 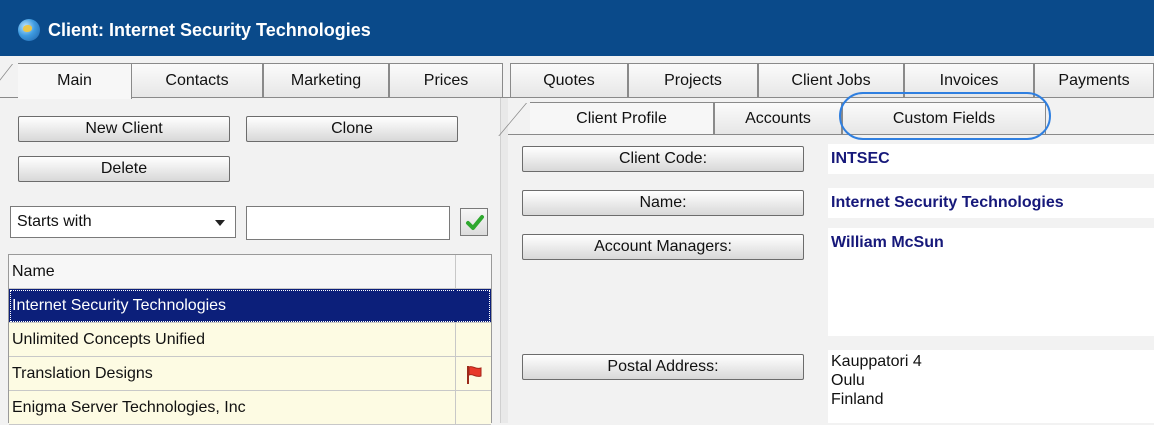 What do you see at coordinates (326, 80) in the screenshot?
I see `tab-marketing: Marketing` at bounding box center [326, 80].